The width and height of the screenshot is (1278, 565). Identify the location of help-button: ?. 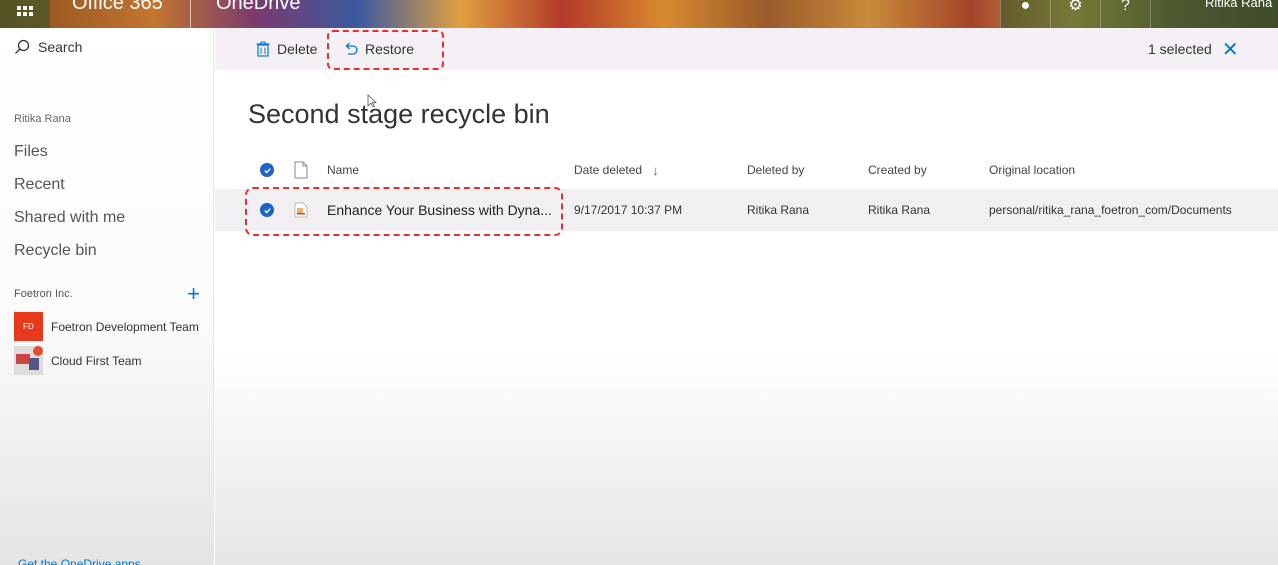
(1125, 14).